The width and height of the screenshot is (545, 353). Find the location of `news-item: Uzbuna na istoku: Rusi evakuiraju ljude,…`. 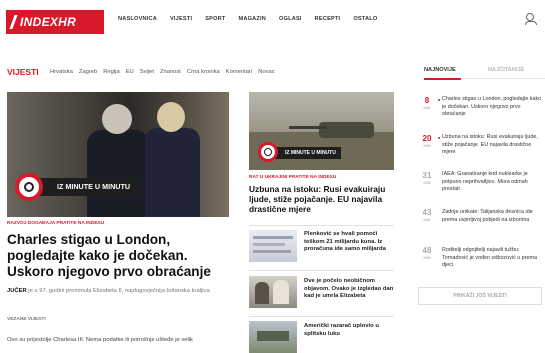

news-item: Uzbuna na istoku: Rusi evakuiraju ljude,… is located at coordinates (493, 145).